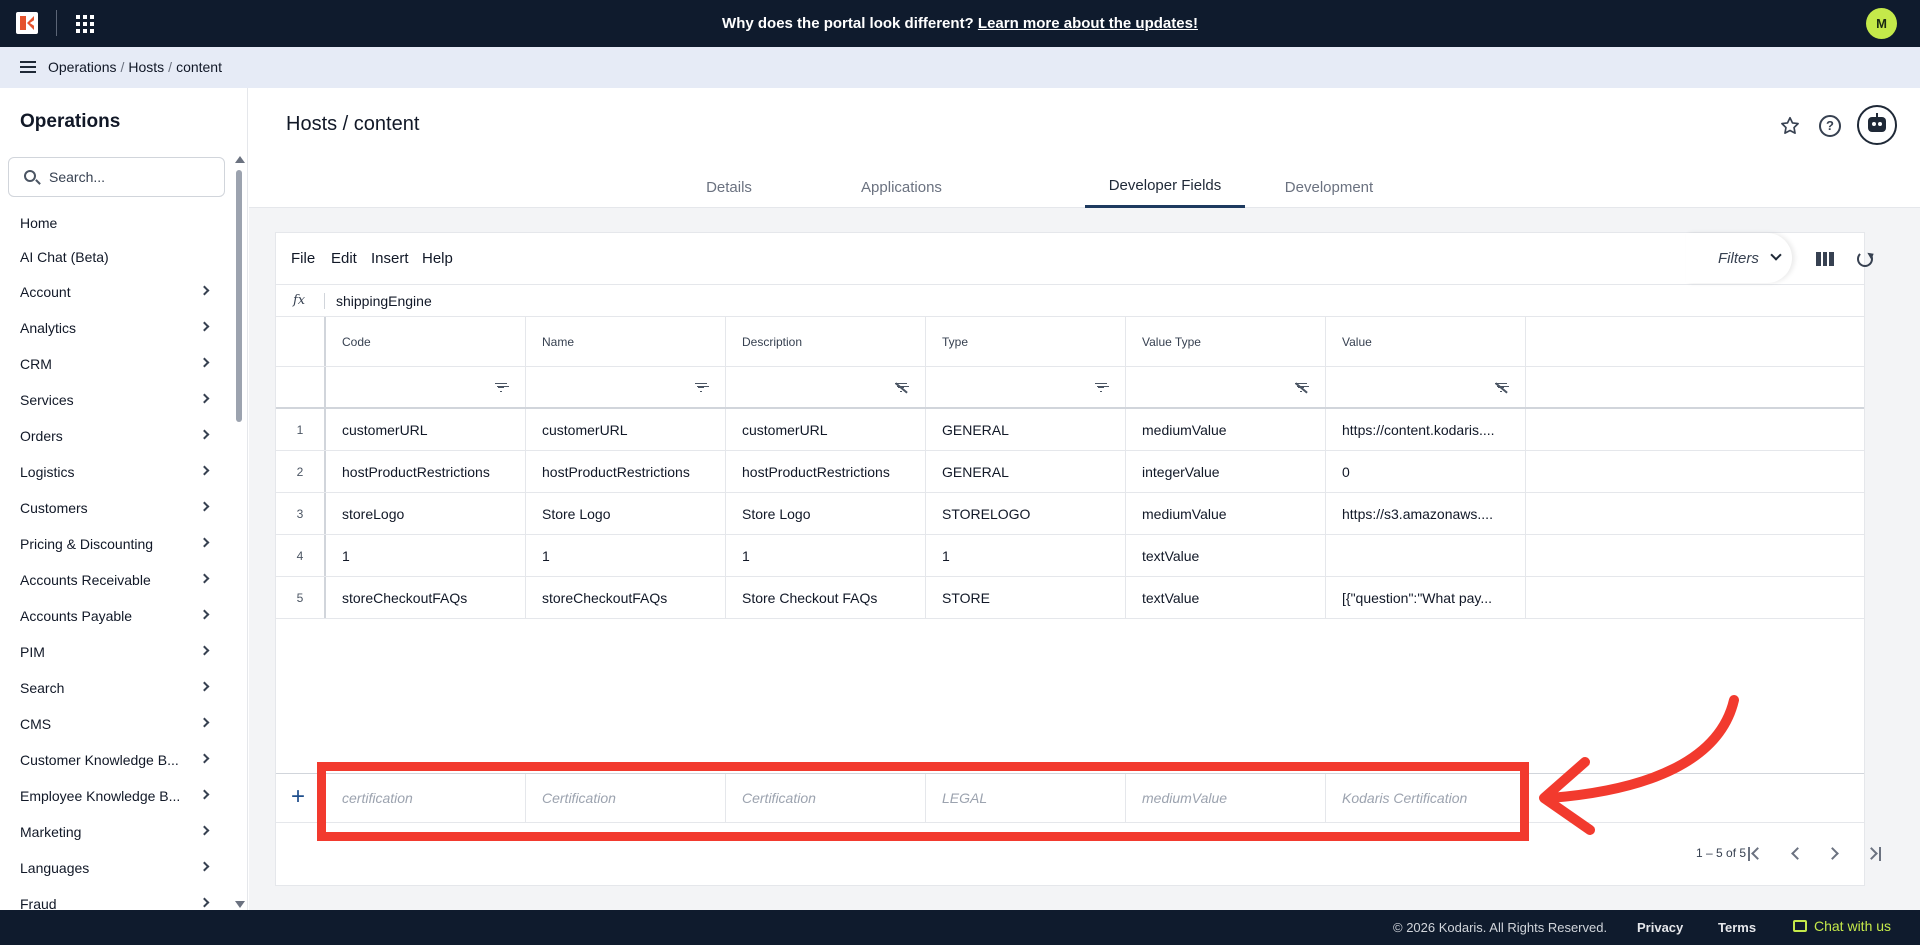  Describe the element at coordinates (1032, 798) in the screenshot. I see `new-type-input` at that location.